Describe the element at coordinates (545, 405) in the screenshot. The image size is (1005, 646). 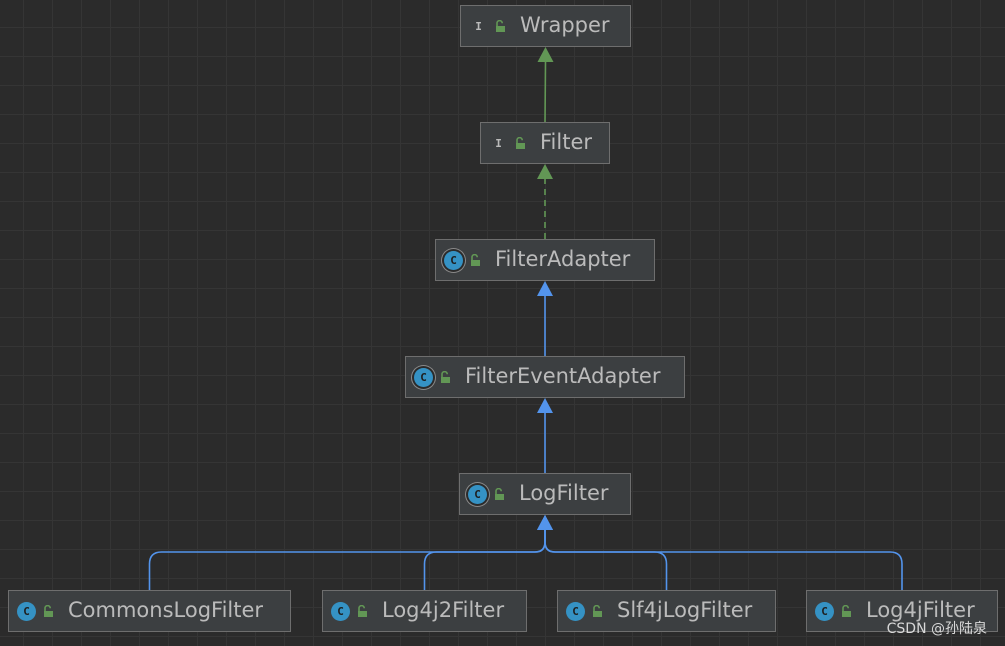
I see `arrowhead-logfilter-to-filtereventadapter` at that location.